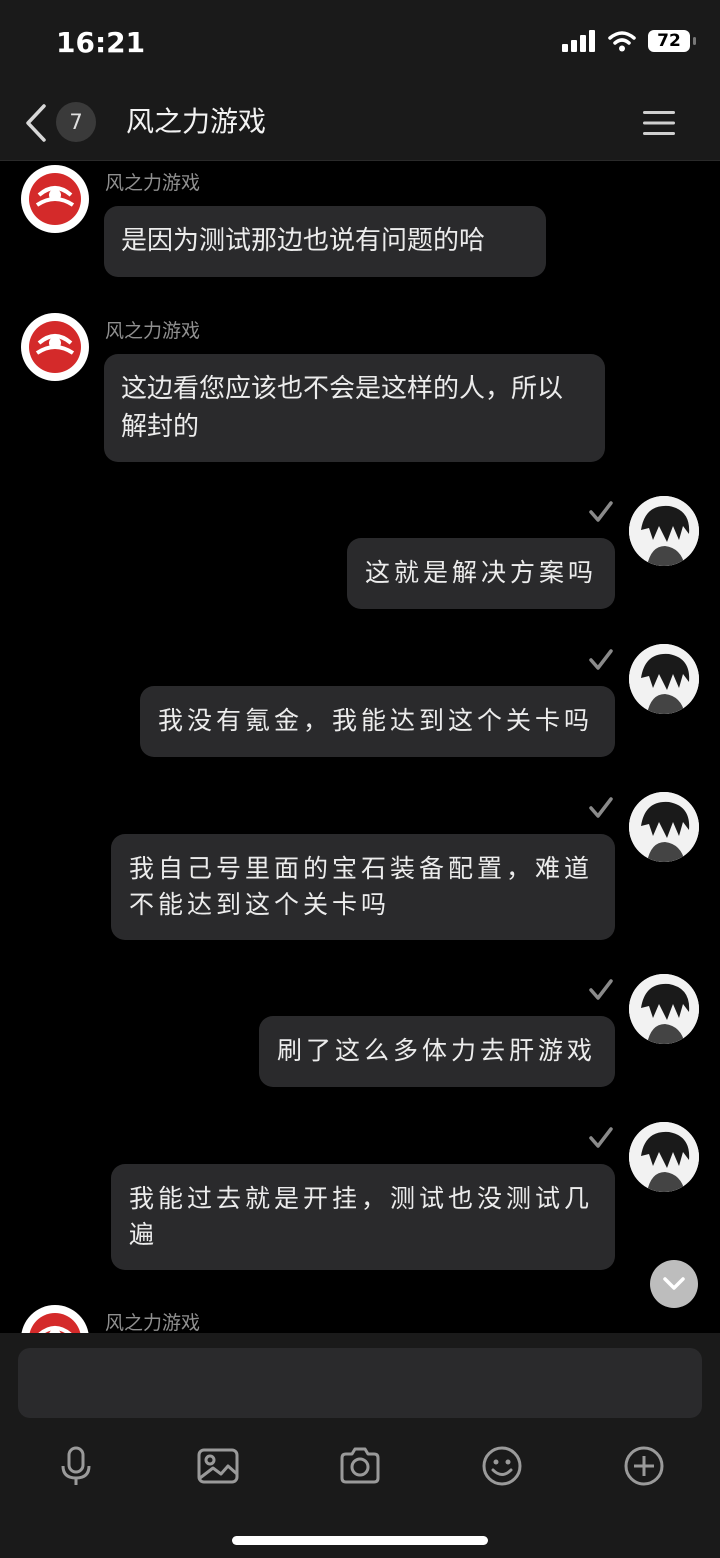 This screenshot has width=720, height=1558. I want to click on chat-header, so click(360, 125).